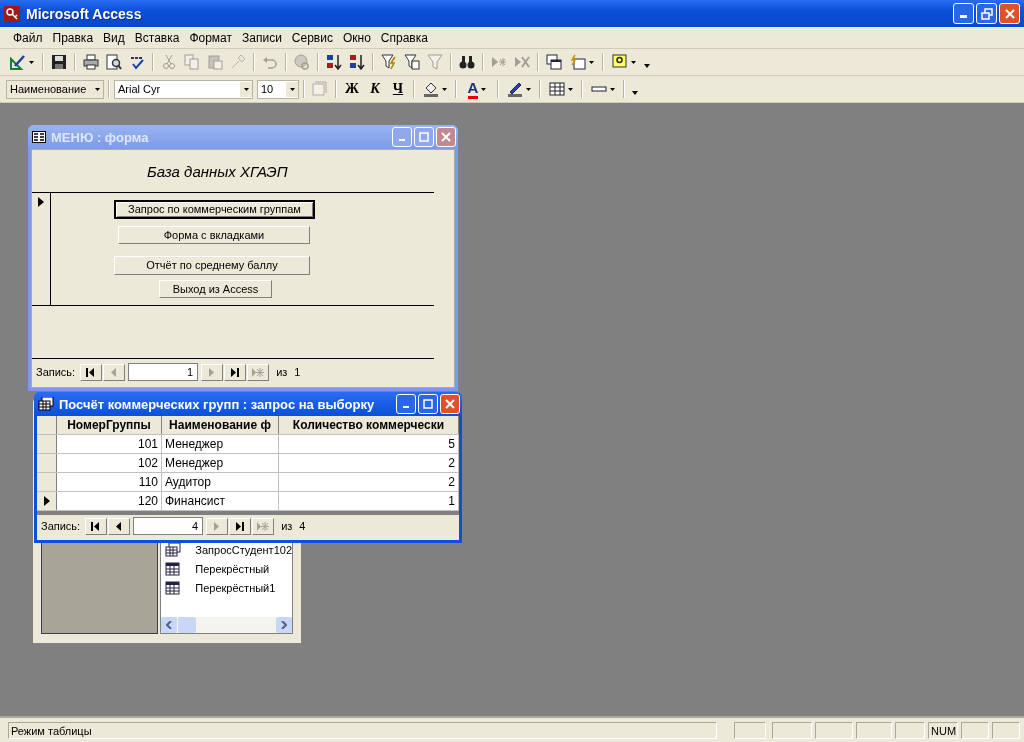 Image resolution: width=1024 pixels, height=742 pixels. What do you see at coordinates (114, 37) in the screenshot?
I see `menu-item: Вид` at bounding box center [114, 37].